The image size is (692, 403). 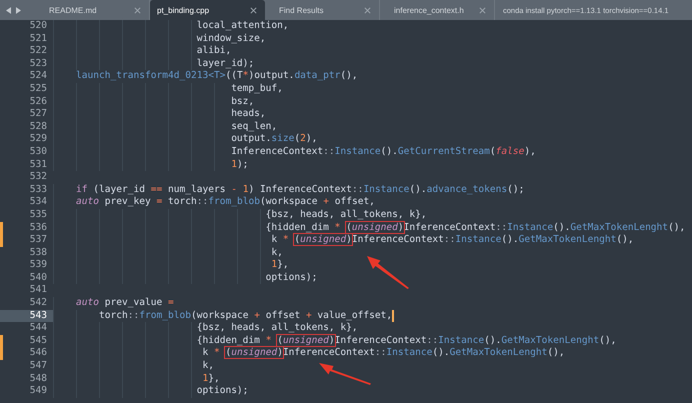 I want to click on line-number: 544, so click(x=38, y=328).